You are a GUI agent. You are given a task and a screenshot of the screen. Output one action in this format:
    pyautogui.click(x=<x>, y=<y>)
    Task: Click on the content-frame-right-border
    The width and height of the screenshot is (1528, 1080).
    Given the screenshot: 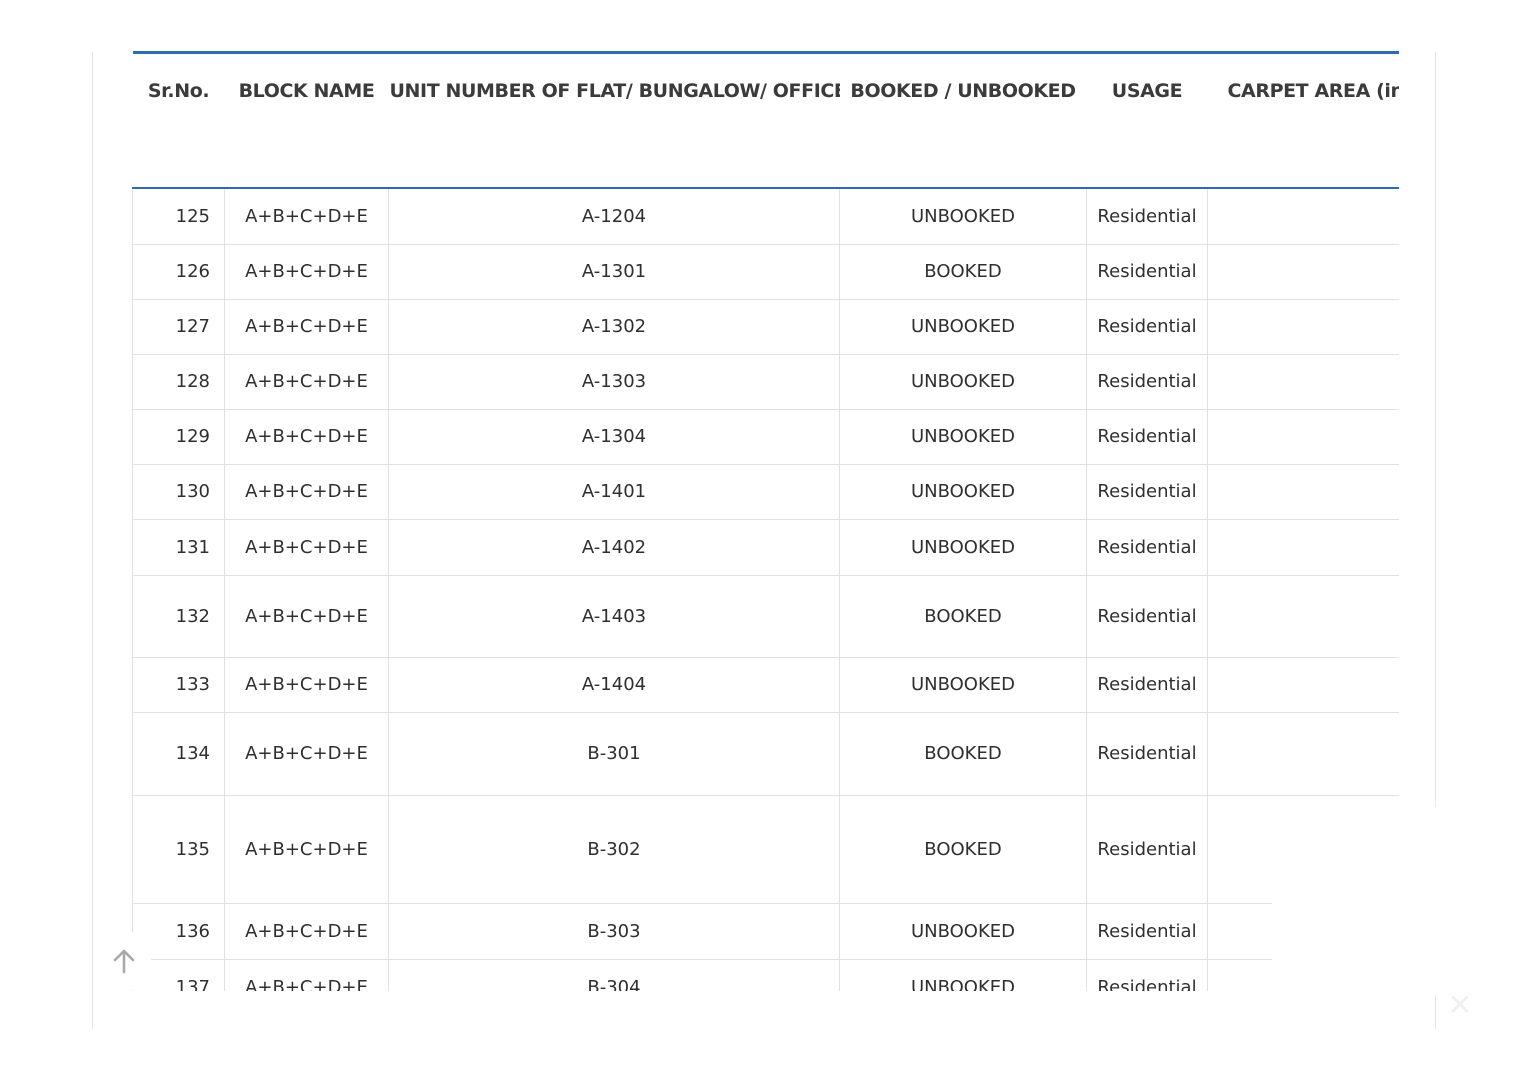 What is the action you would take?
    pyautogui.click(x=1435, y=429)
    